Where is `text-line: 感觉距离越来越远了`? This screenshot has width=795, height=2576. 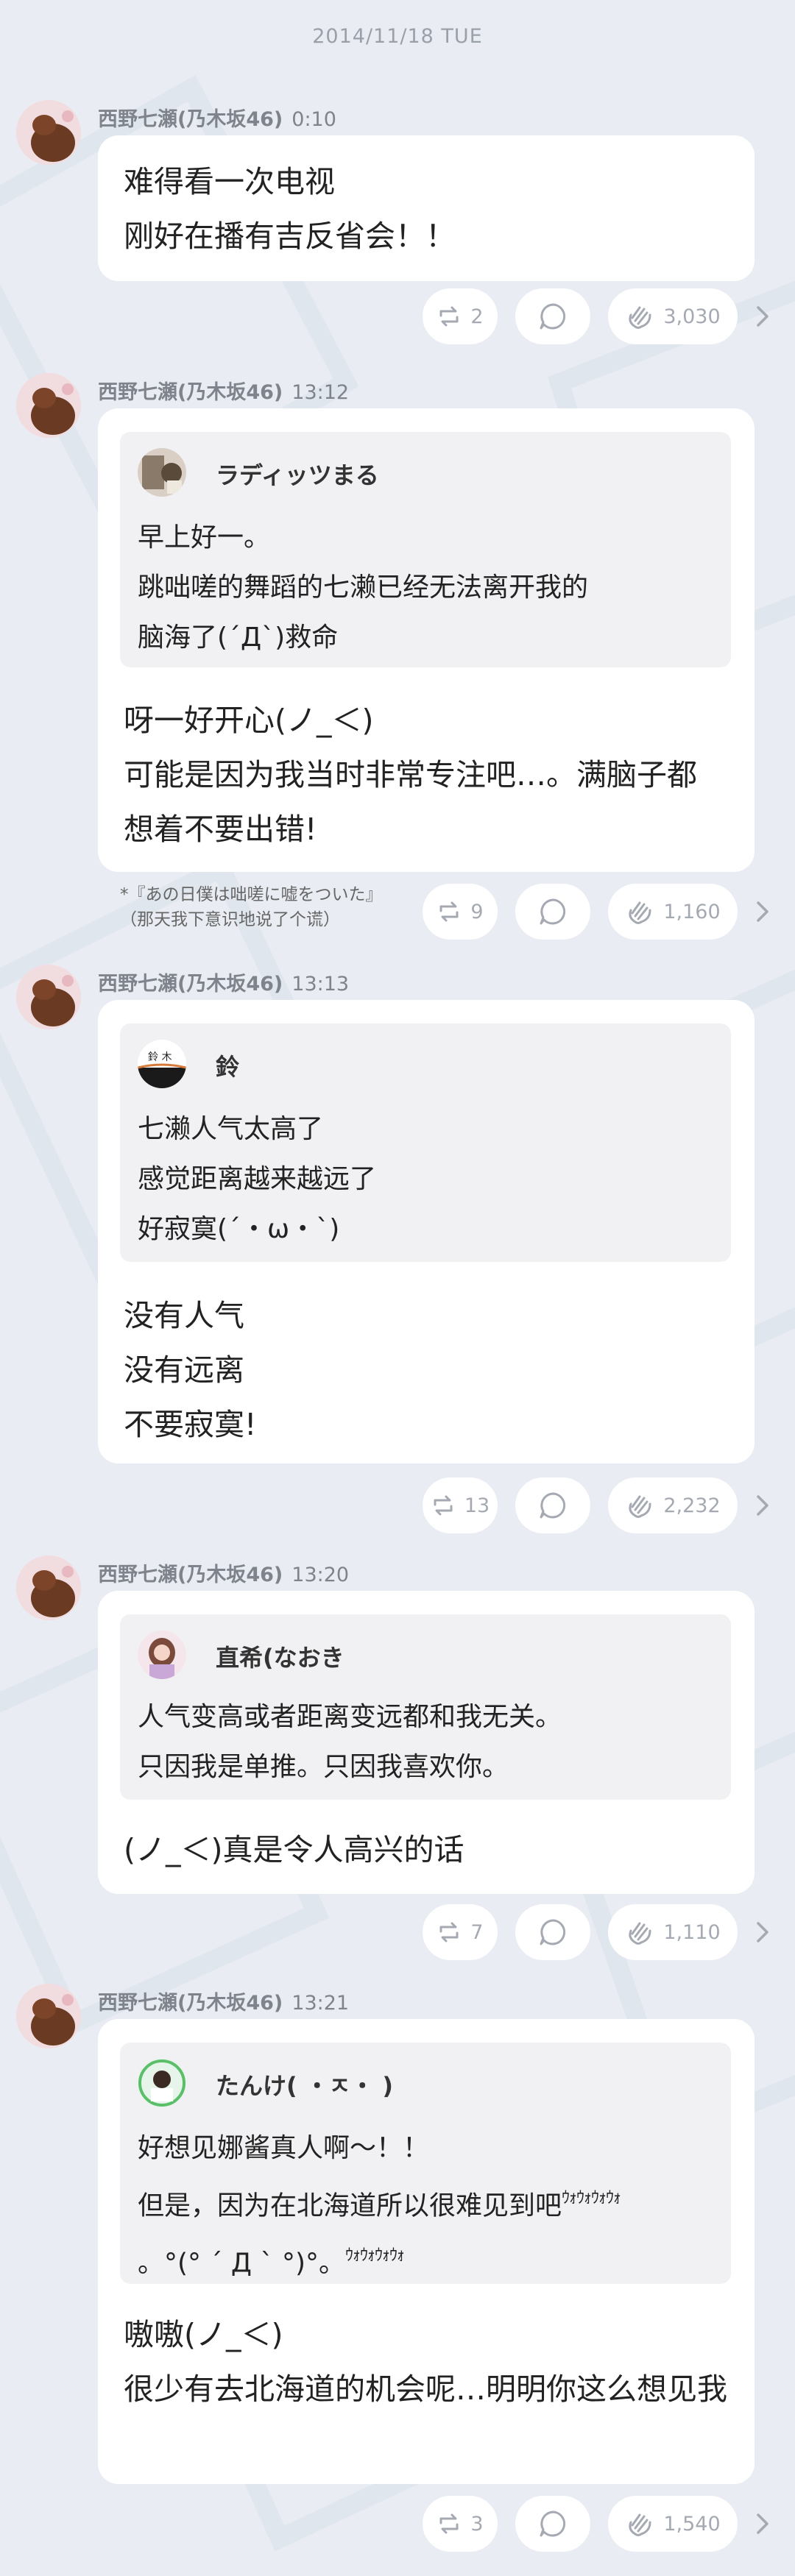 text-line: 感觉距离越来越远了 is located at coordinates (257, 1179).